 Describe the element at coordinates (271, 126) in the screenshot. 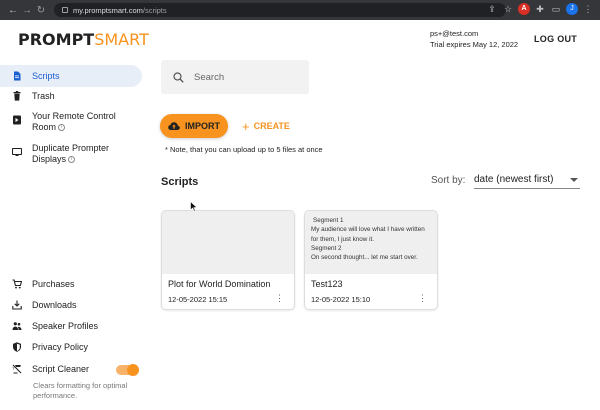

I see `create-label: CREATE` at that location.